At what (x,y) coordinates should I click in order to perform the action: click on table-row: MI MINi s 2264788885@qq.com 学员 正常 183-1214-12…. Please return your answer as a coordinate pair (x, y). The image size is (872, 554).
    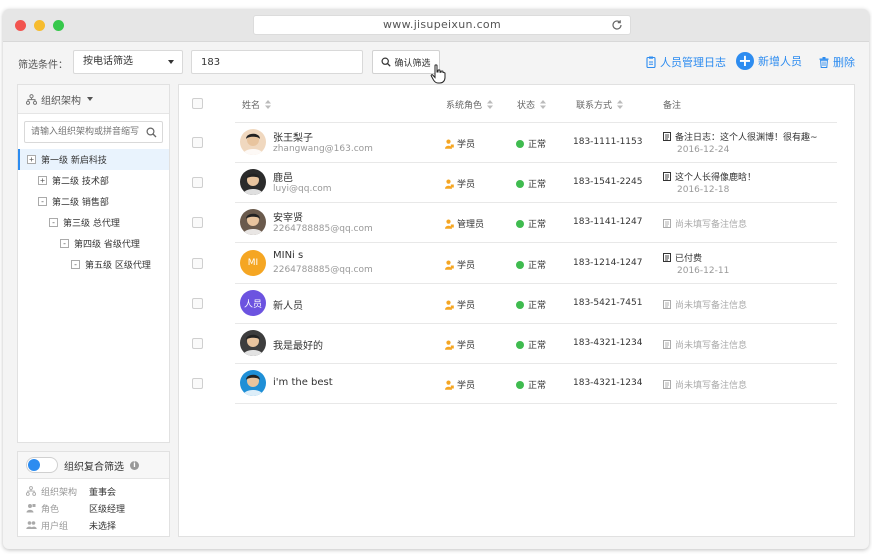
    Looking at the image, I should click on (536, 264).